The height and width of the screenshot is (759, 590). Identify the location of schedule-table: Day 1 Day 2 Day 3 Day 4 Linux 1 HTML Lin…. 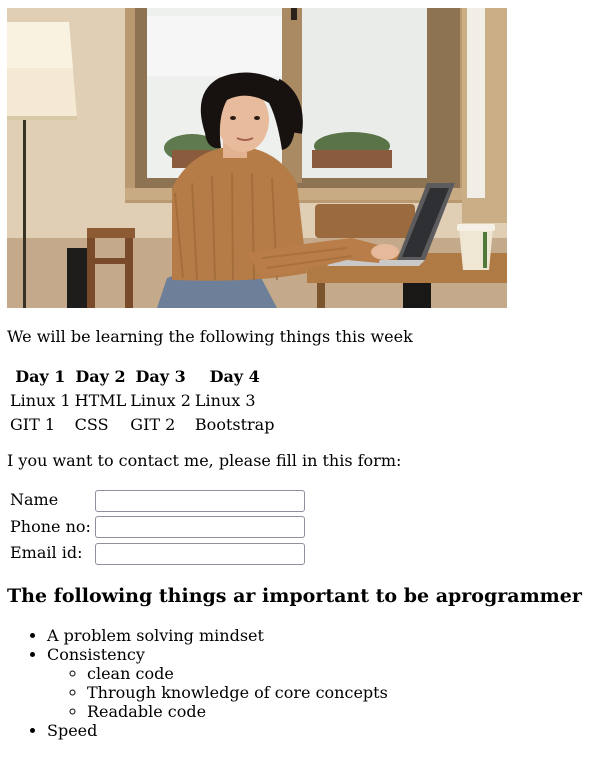
(142, 401).